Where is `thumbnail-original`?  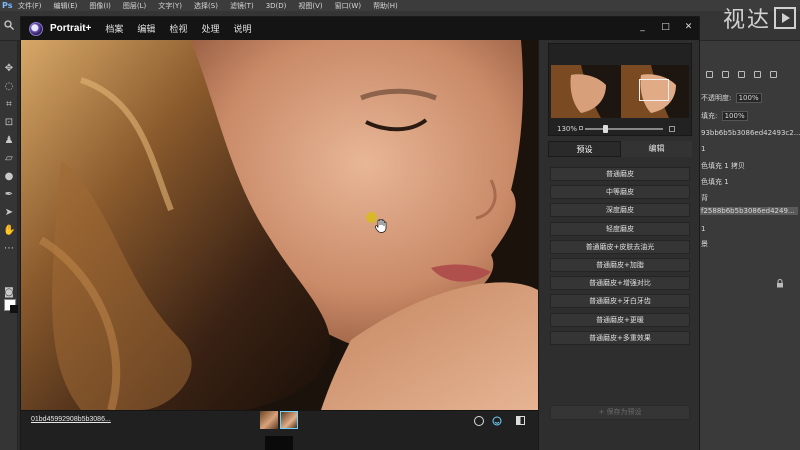 thumbnail-original is located at coordinates (269, 420).